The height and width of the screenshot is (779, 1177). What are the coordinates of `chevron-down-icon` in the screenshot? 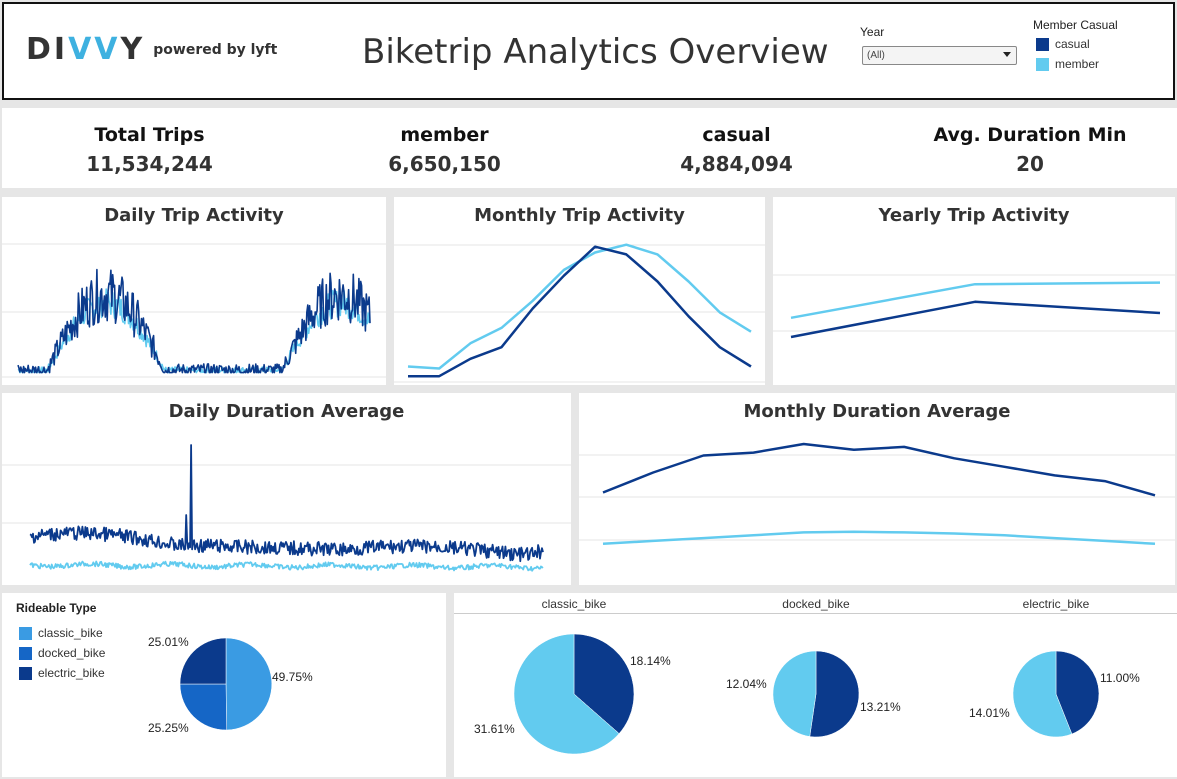 It's located at (1007, 54).